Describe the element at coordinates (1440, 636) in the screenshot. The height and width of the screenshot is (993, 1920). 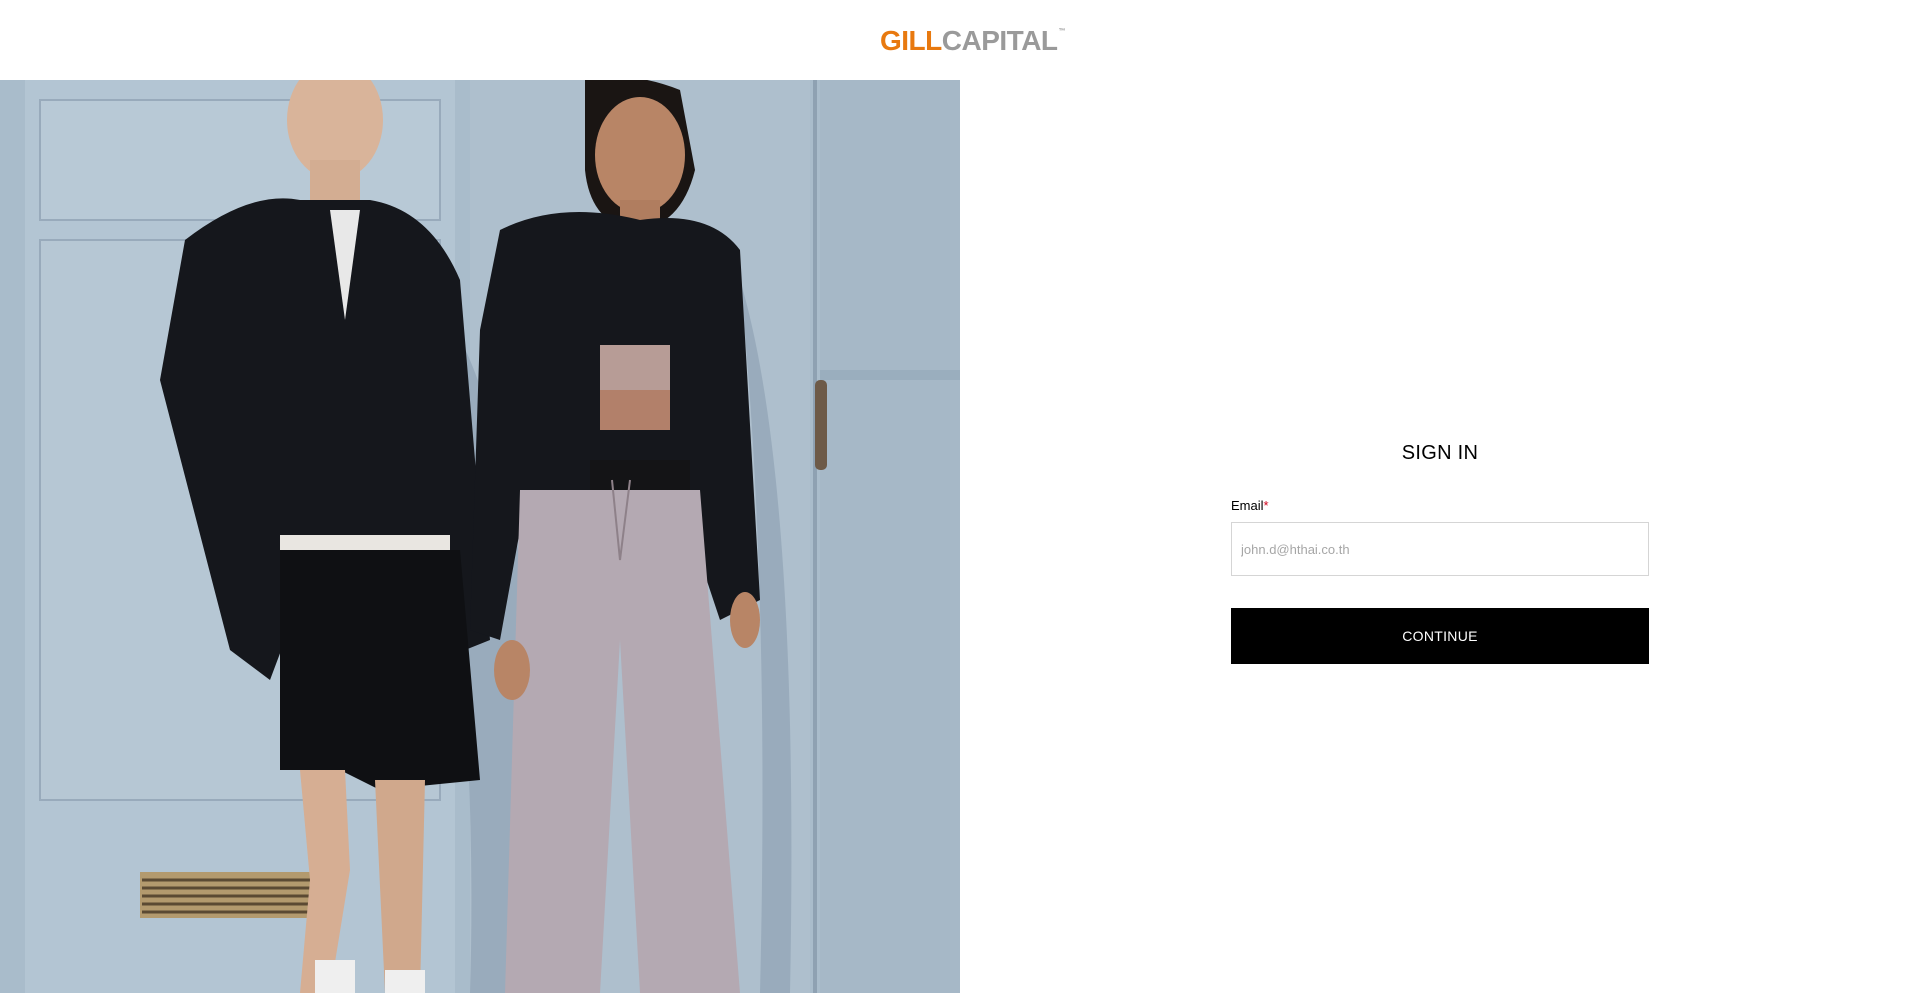
I see `continue-button: CONTINUE` at that location.